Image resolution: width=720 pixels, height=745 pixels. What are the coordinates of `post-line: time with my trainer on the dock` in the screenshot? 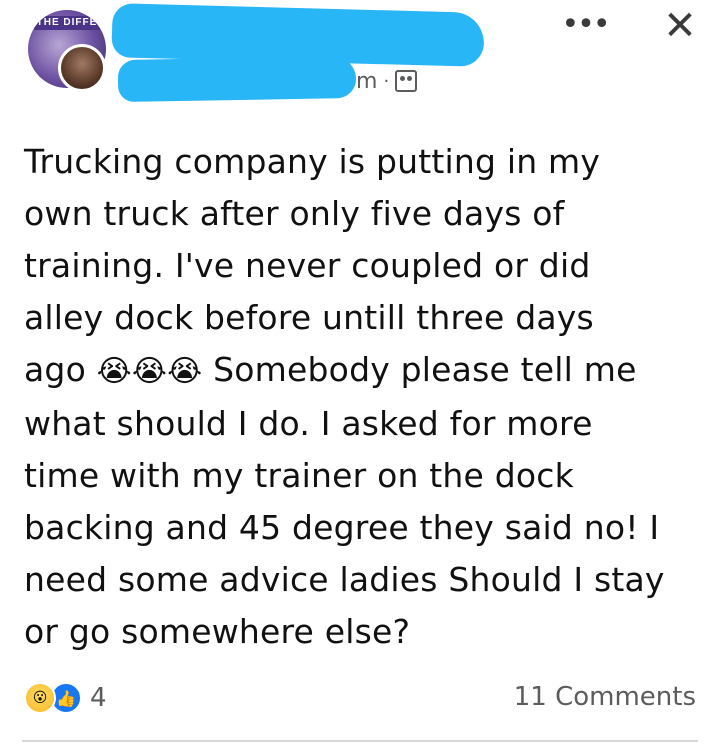 It's located at (299, 475).